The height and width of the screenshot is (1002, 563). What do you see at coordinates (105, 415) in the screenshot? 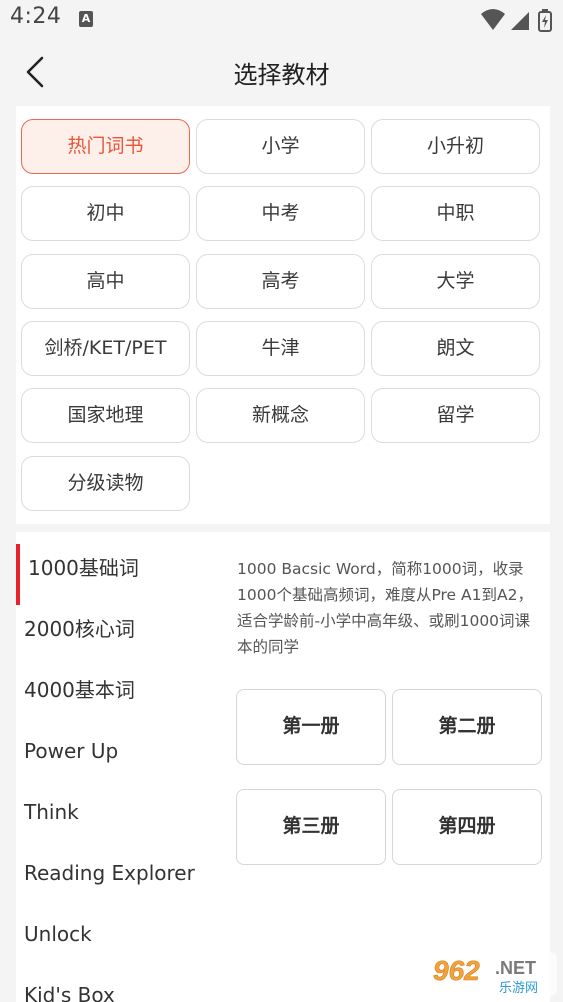
I see `category-chip-national-geographic: 国家地理` at bounding box center [105, 415].